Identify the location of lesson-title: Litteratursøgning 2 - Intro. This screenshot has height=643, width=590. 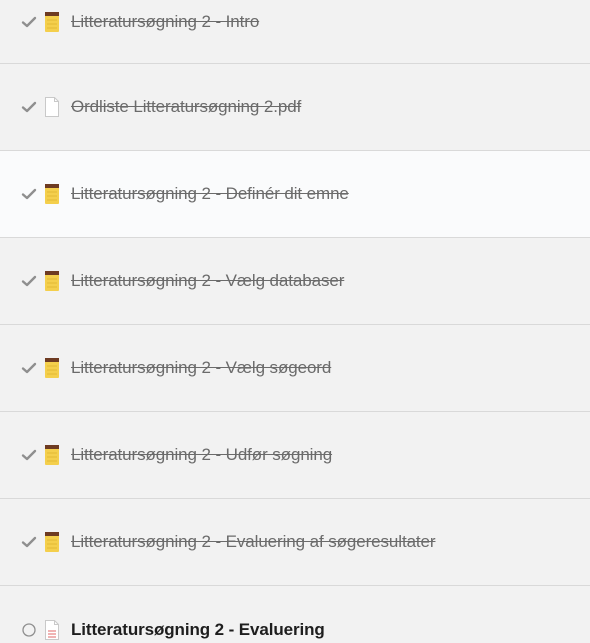
(165, 21).